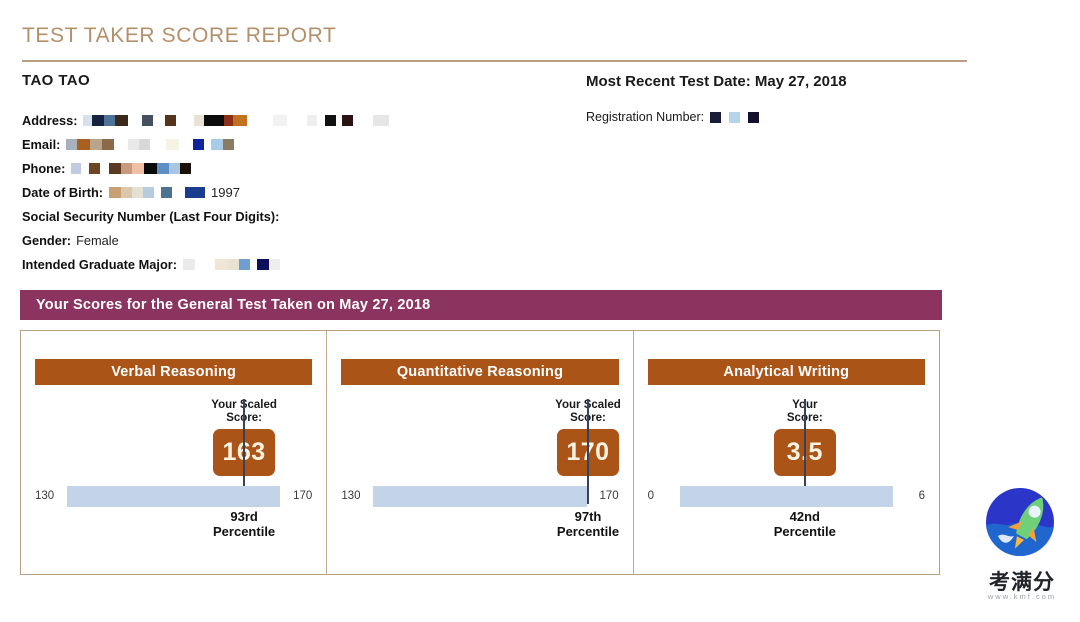  I want to click on info-row-date-of-birth: Date of Birth: 1997, so click(282, 192).